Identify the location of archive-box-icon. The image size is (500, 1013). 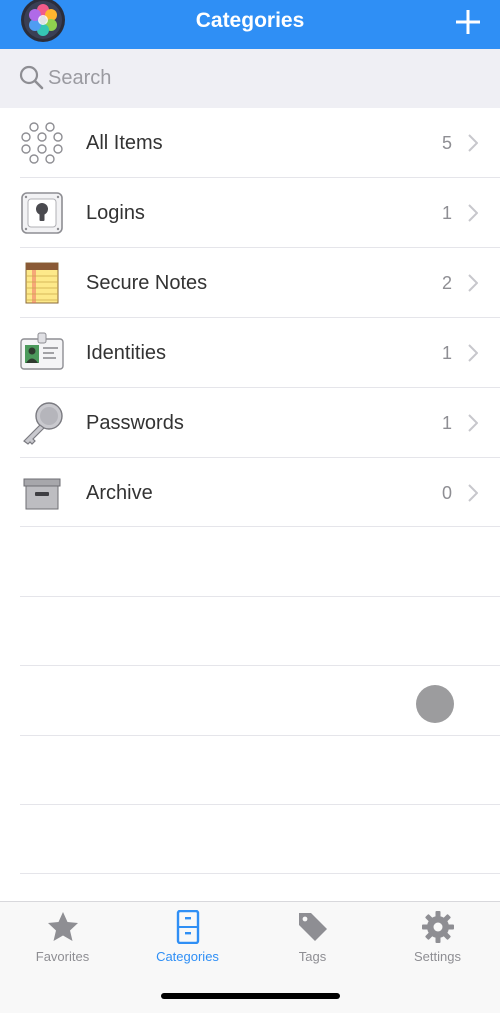
(42, 493).